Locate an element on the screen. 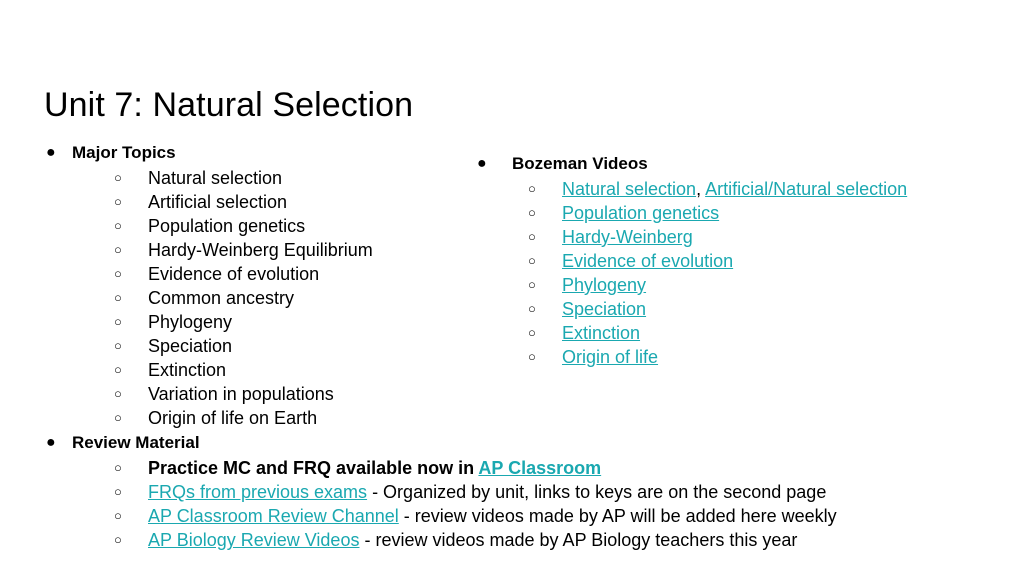 This screenshot has height=576, width=1024. link-hardy-weinberg: Hardy-Weinberg is located at coordinates (627, 237).